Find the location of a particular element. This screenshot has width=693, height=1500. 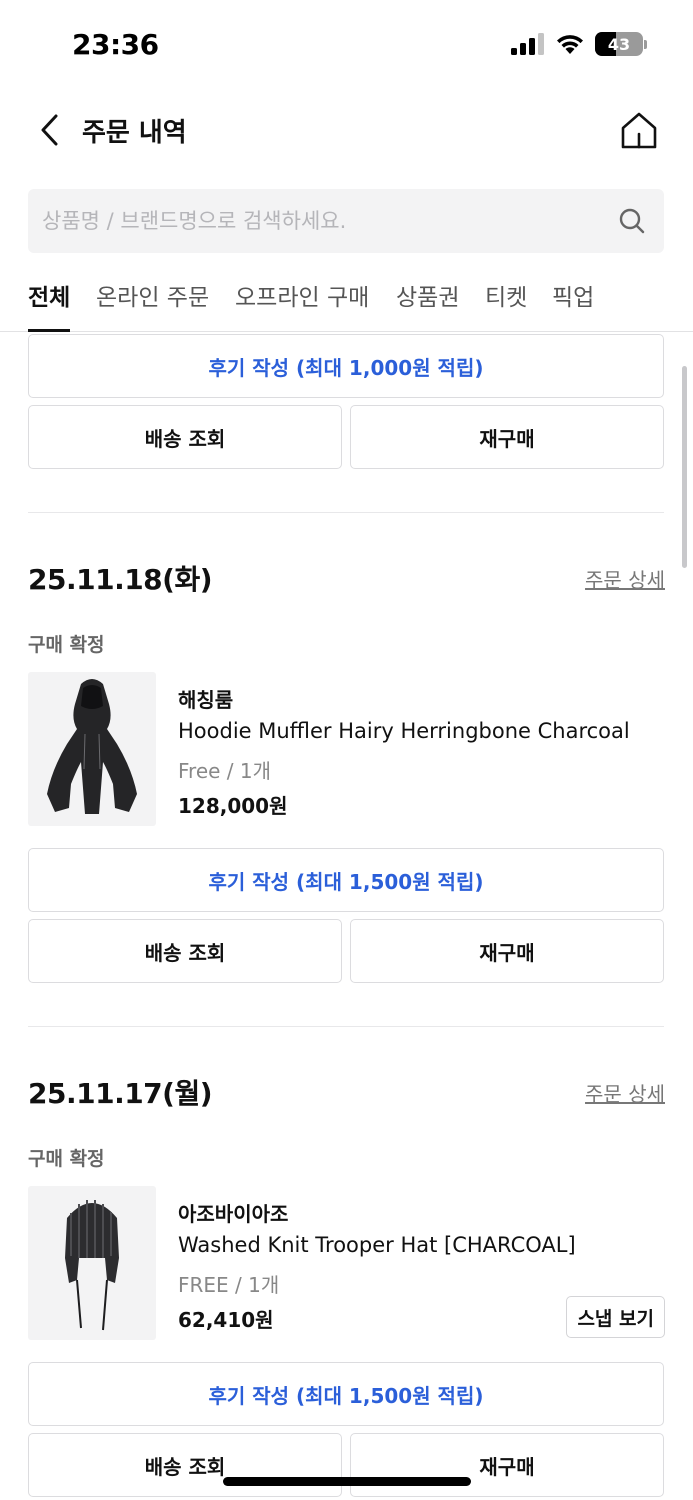

product-brand: 해칭룸 is located at coordinates (206, 700).